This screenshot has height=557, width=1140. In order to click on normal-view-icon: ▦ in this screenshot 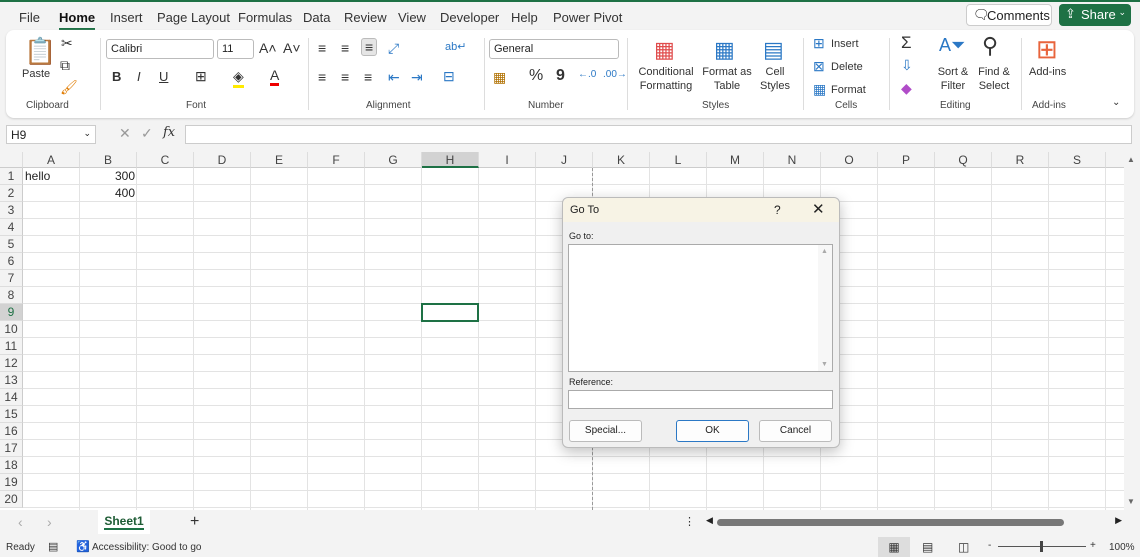, I will do `click(894, 547)`.